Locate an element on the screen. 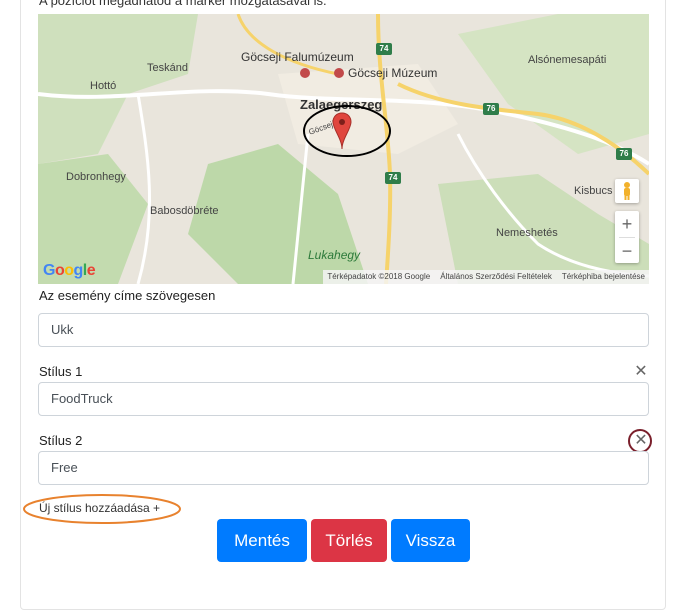 The width and height of the screenshot is (680, 610). zoom-in-button: + is located at coordinates (627, 224).